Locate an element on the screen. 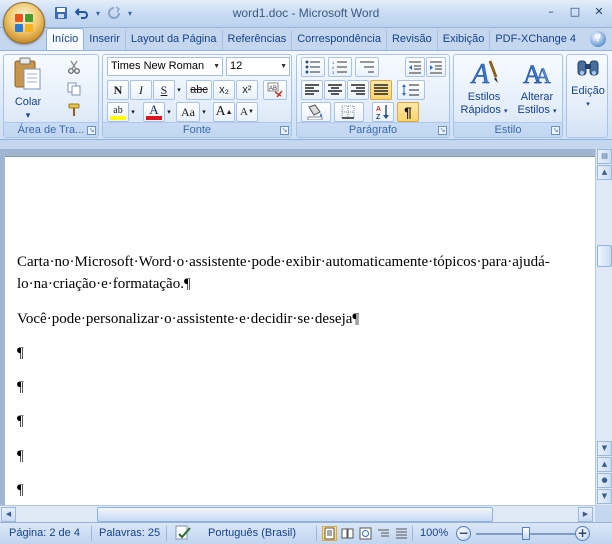 This screenshot has width=612, height=544. highlight-button: ab is located at coordinates (118, 112).